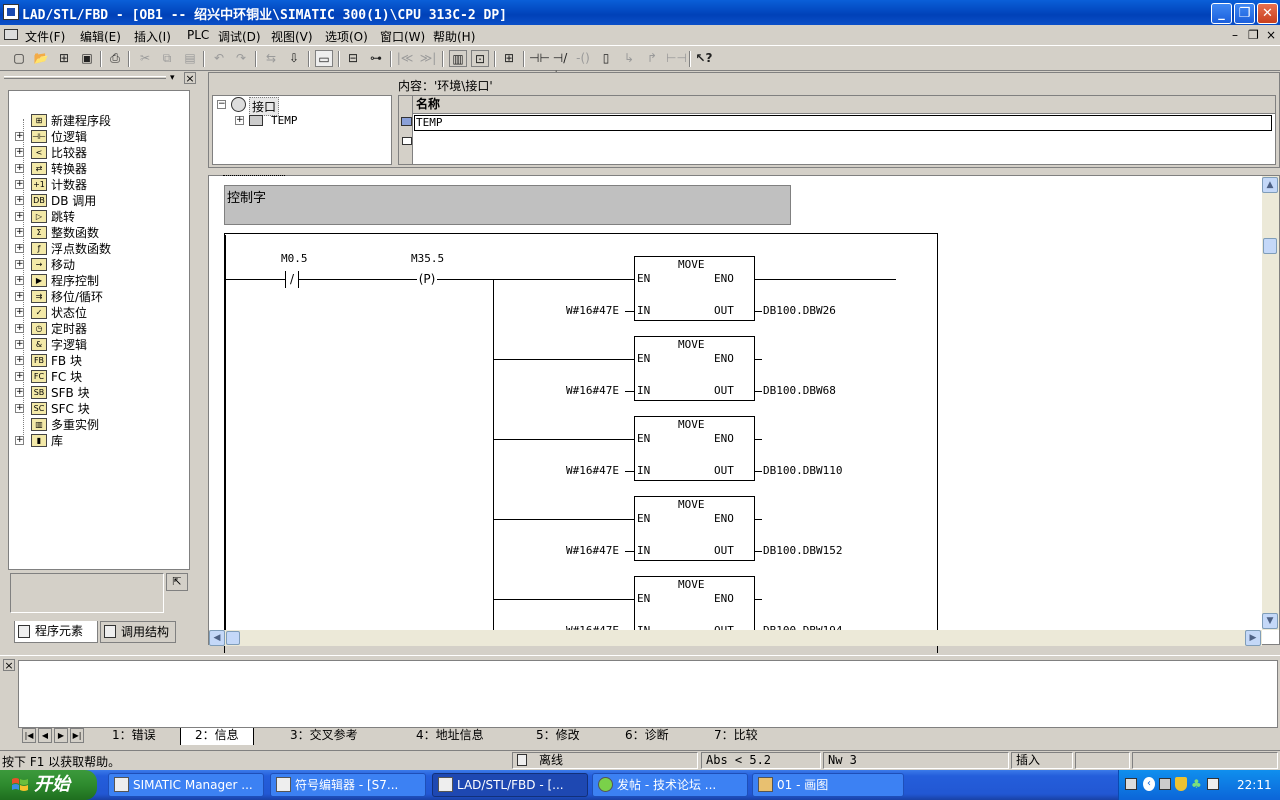 The height and width of the screenshot is (800, 1280). I want to click on paste-icon: ▤, so click(190, 58).